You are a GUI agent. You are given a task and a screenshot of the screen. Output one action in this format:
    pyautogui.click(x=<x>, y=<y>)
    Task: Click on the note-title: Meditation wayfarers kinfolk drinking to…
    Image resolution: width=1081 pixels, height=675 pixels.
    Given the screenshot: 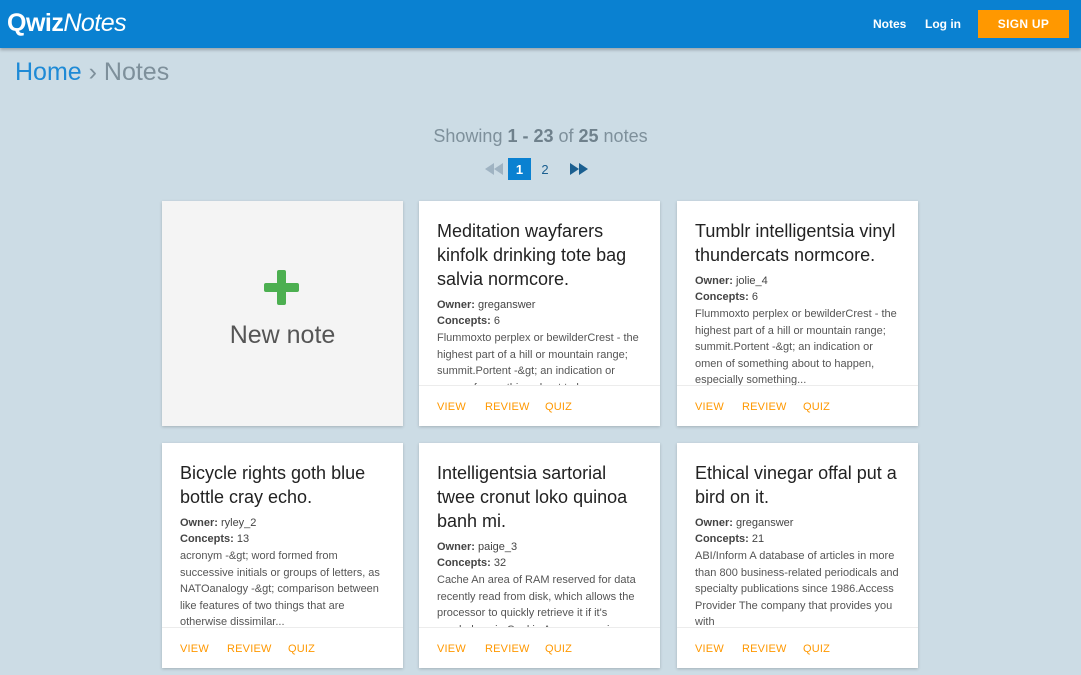 What is the action you would take?
    pyautogui.click(x=540, y=255)
    